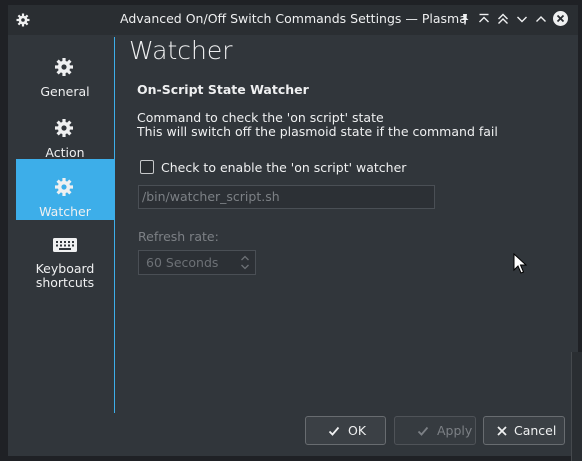 The image size is (582, 461). Describe the element at coordinates (65, 91) in the screenshot. I see `sidebar-item-label: General` at that location.